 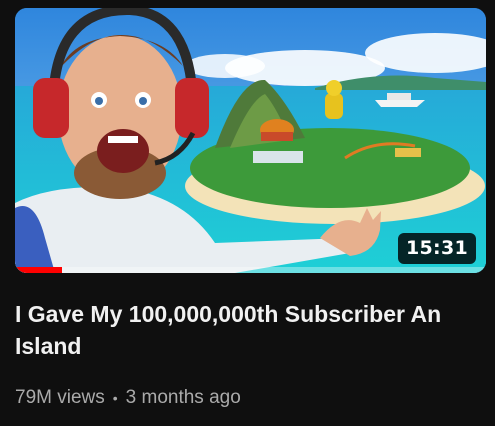 What do you see at coordinates (250, 270) in the screenshot?
I see `watch-progress-bar` at bounding box center [250, 270].